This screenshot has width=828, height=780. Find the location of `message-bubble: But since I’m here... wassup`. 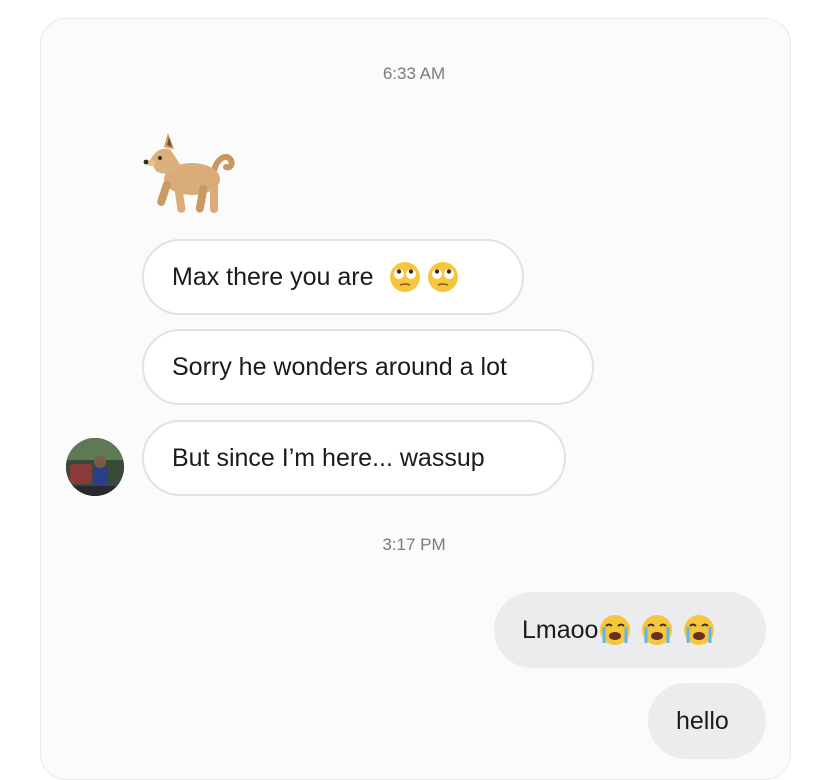

message-bubble: But since I’m here... wassup is located at coordinates (354, 458).